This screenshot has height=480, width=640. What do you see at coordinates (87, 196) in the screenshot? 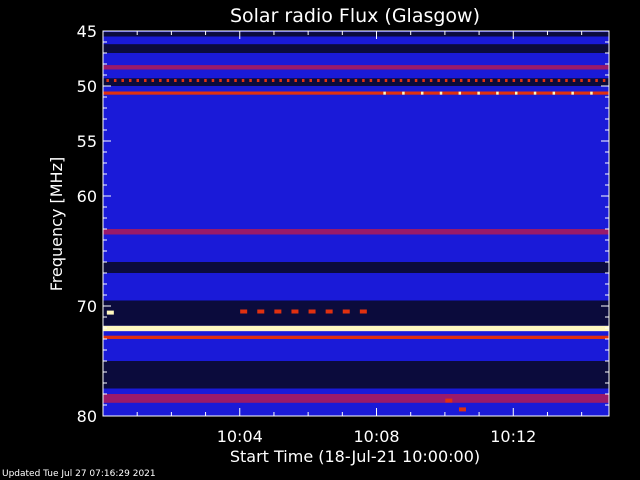
I see `y-tick-label: 60` at bounding box center [87, 196].